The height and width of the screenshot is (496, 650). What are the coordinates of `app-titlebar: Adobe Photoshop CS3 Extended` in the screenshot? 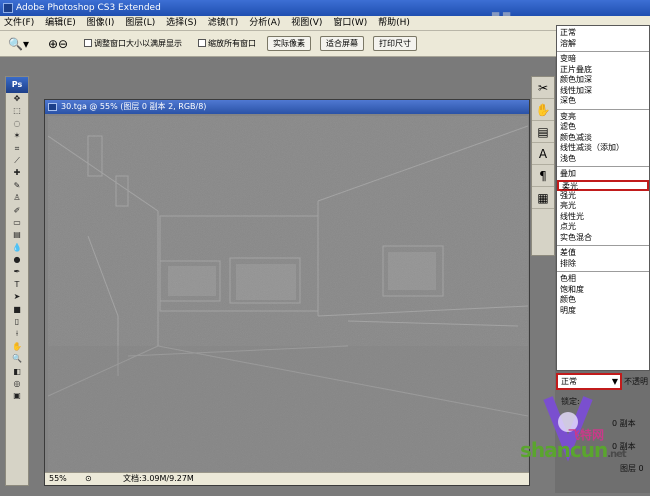 It's located at (325, 8).